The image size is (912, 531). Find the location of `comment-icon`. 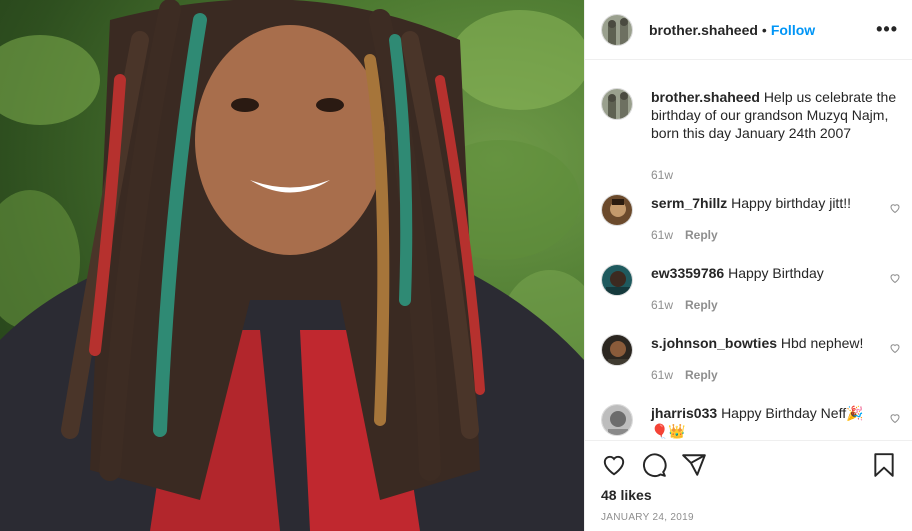

comment-icon is located at coordinates (654, 465).